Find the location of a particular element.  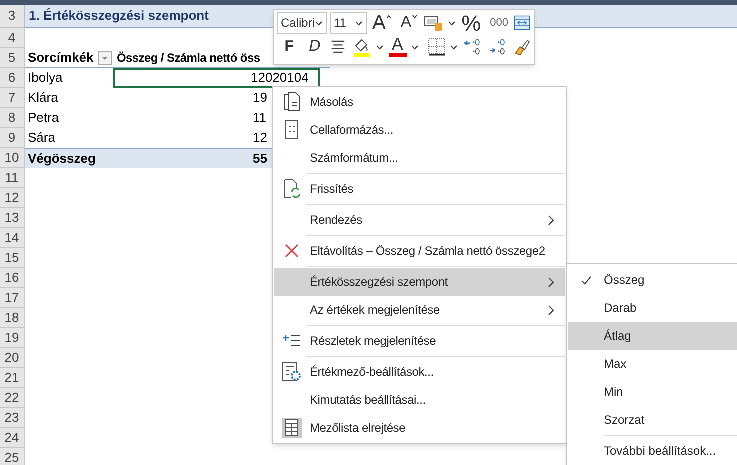

cell-value: 19 is located at coordinates (260, 98).